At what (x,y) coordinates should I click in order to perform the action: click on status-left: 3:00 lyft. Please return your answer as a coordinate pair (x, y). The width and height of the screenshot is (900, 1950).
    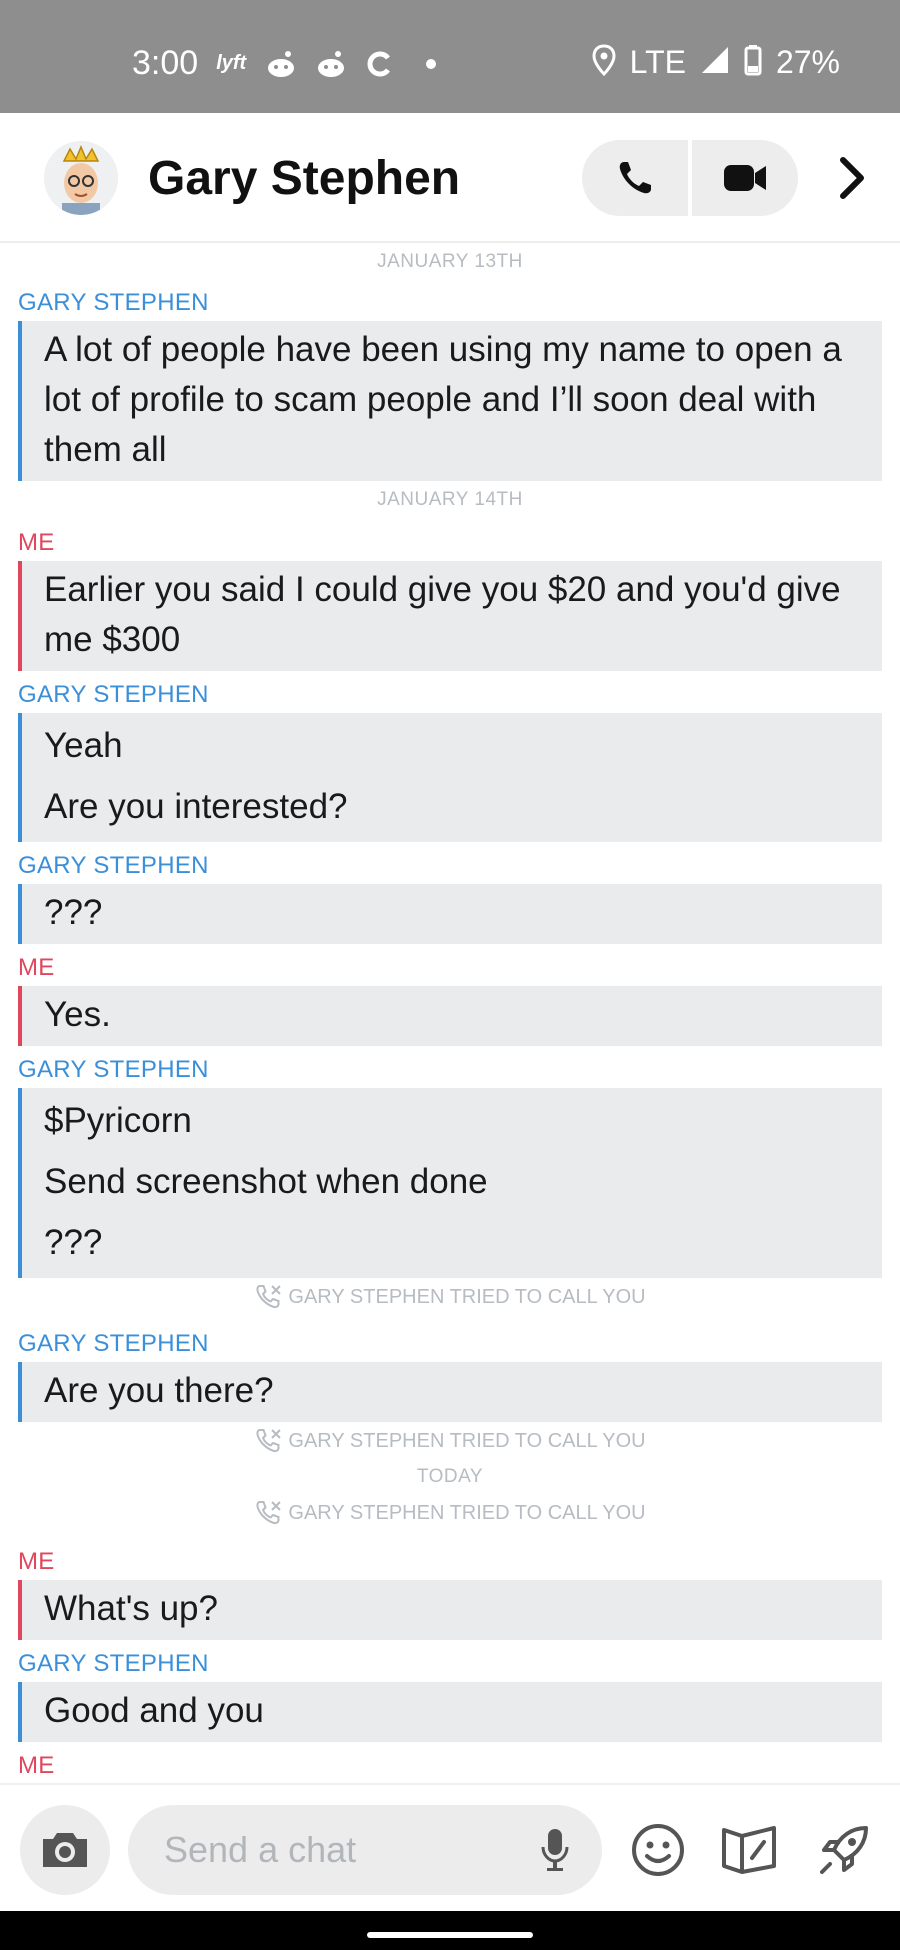
    Looking at the image, I should click on (290, 63).